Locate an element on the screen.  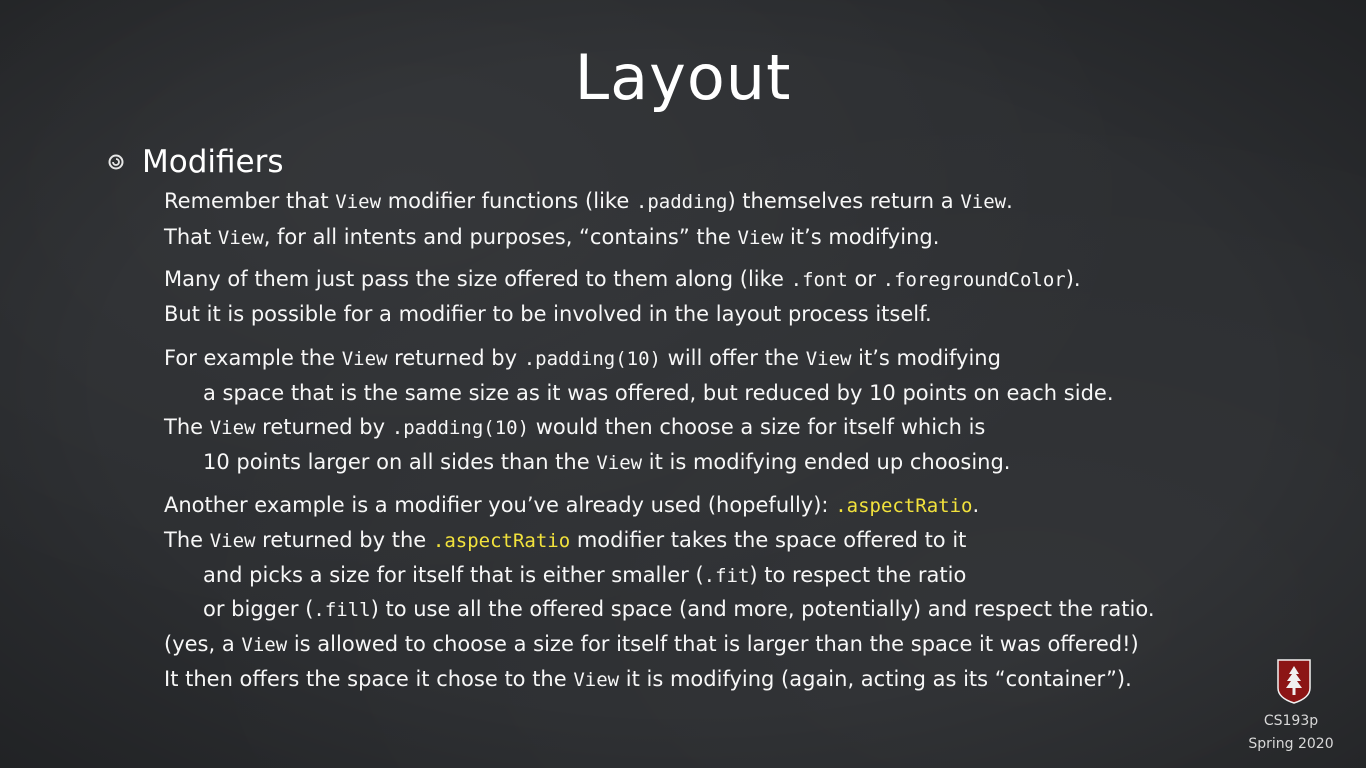
spiral-bullet-icon is located at coordinates (116, 162).